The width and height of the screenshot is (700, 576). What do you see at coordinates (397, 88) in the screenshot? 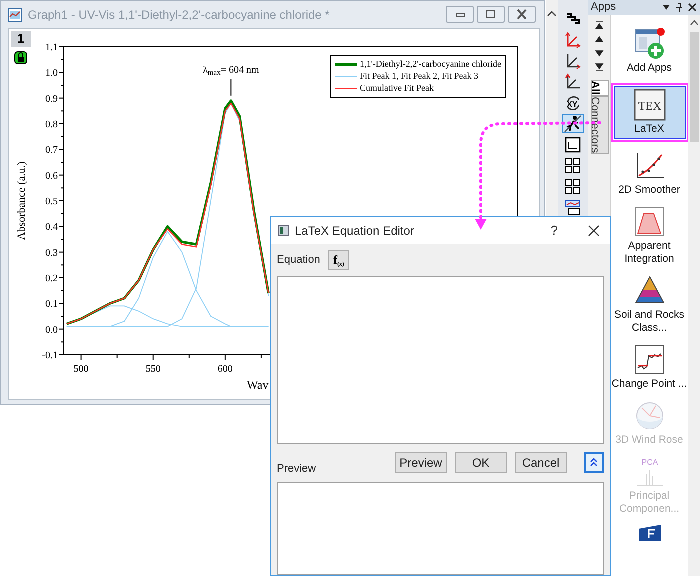
I see `legend-label: Cumulative Fit Peak` at bounding box center [397, 88].